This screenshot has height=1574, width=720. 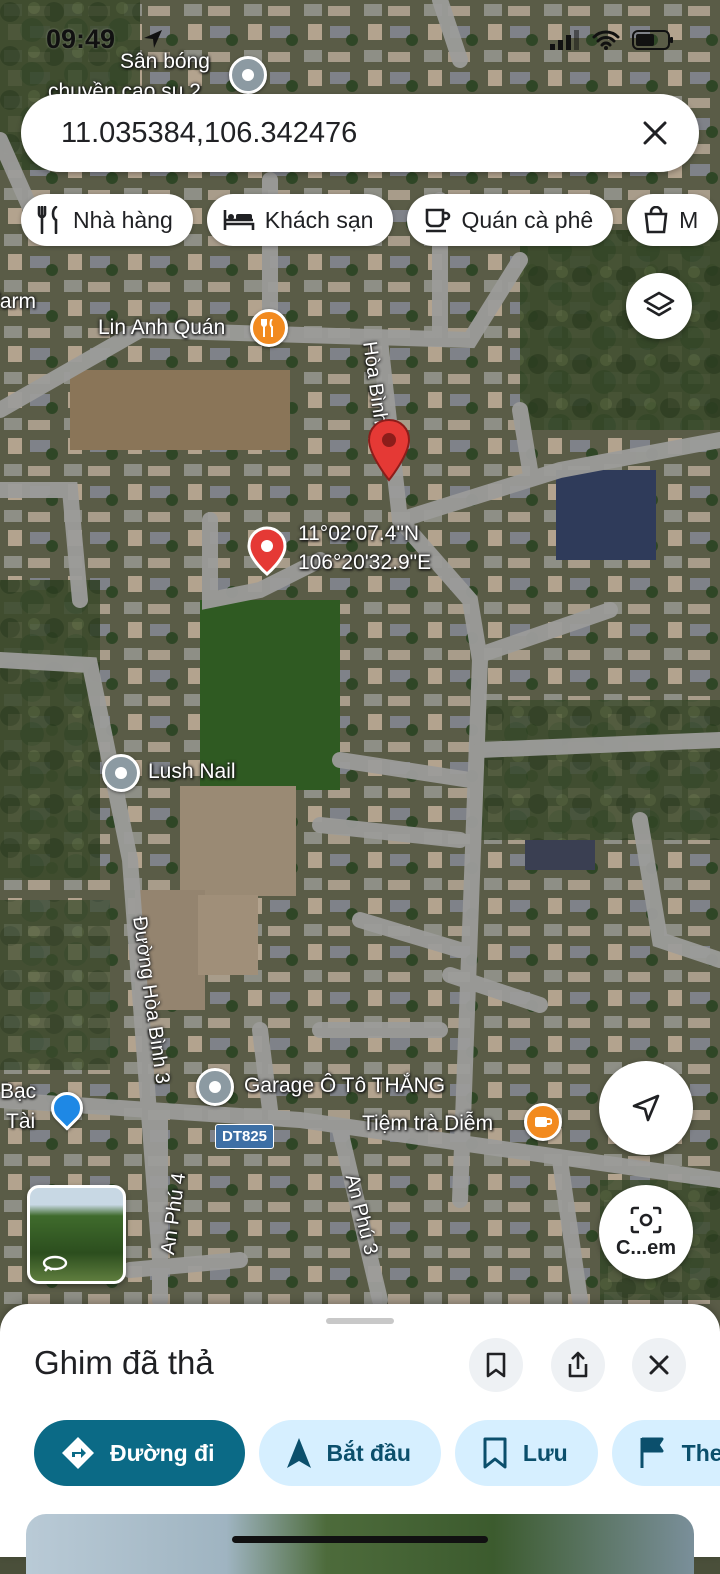 What do you see at coordinates (161, 328) in the screenshot?
I see `poi-label-lin-anh-quan: Lin Anh Quán` at bounding box center [161, 328].